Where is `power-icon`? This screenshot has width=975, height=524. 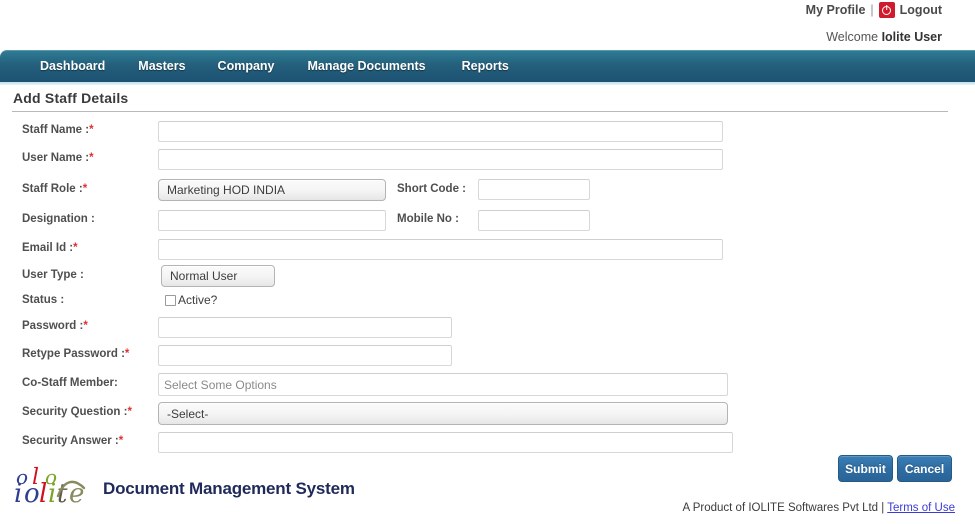 power-icon is located at coordinates (886, 10).